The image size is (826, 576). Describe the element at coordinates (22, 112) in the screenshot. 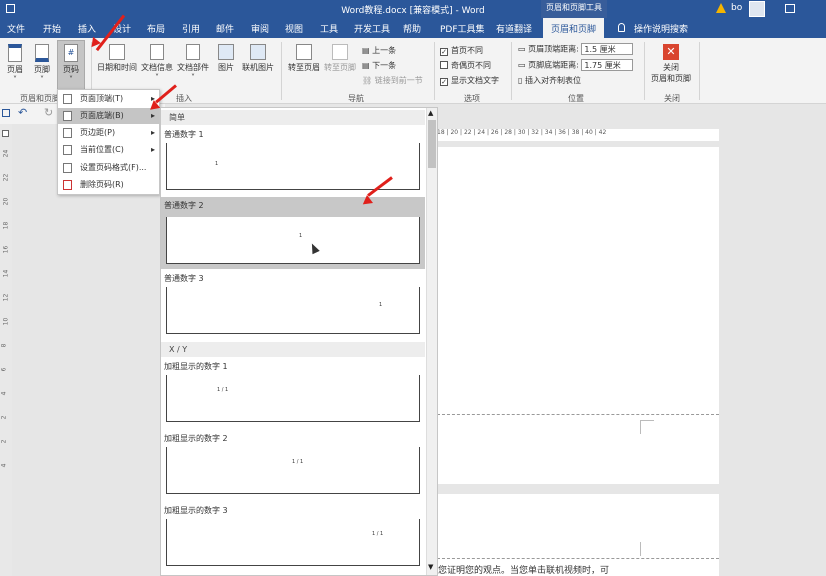

I see `undo-icon: ↶` at that location.